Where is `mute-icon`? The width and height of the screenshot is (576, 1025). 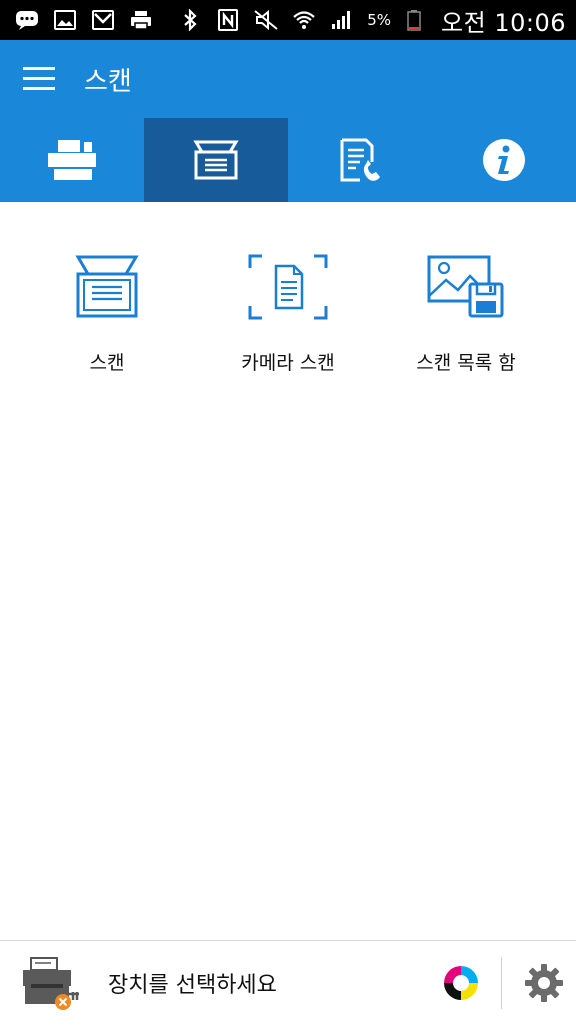
mute-icon is located at coordinates (266, 20).